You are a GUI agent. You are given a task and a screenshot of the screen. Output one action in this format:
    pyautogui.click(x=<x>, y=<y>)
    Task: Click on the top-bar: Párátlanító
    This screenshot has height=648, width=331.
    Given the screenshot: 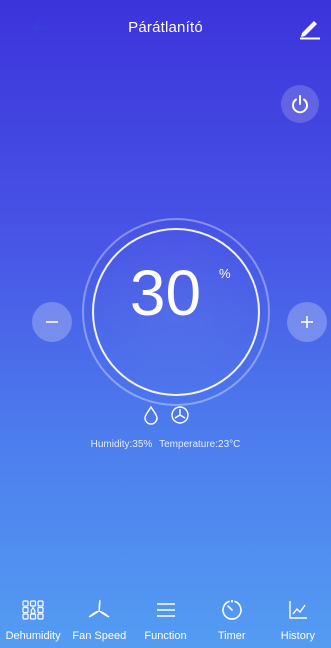 What is the action you would take?
    pyautogui.click(x=165, y=28)
    